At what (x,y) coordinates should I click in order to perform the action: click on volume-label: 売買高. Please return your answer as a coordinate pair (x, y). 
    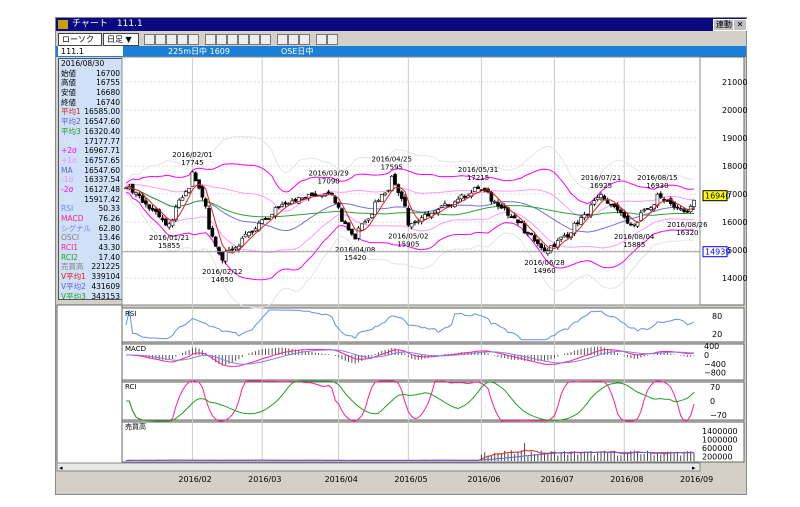
    Looking at the image, I should click on (135, 426).